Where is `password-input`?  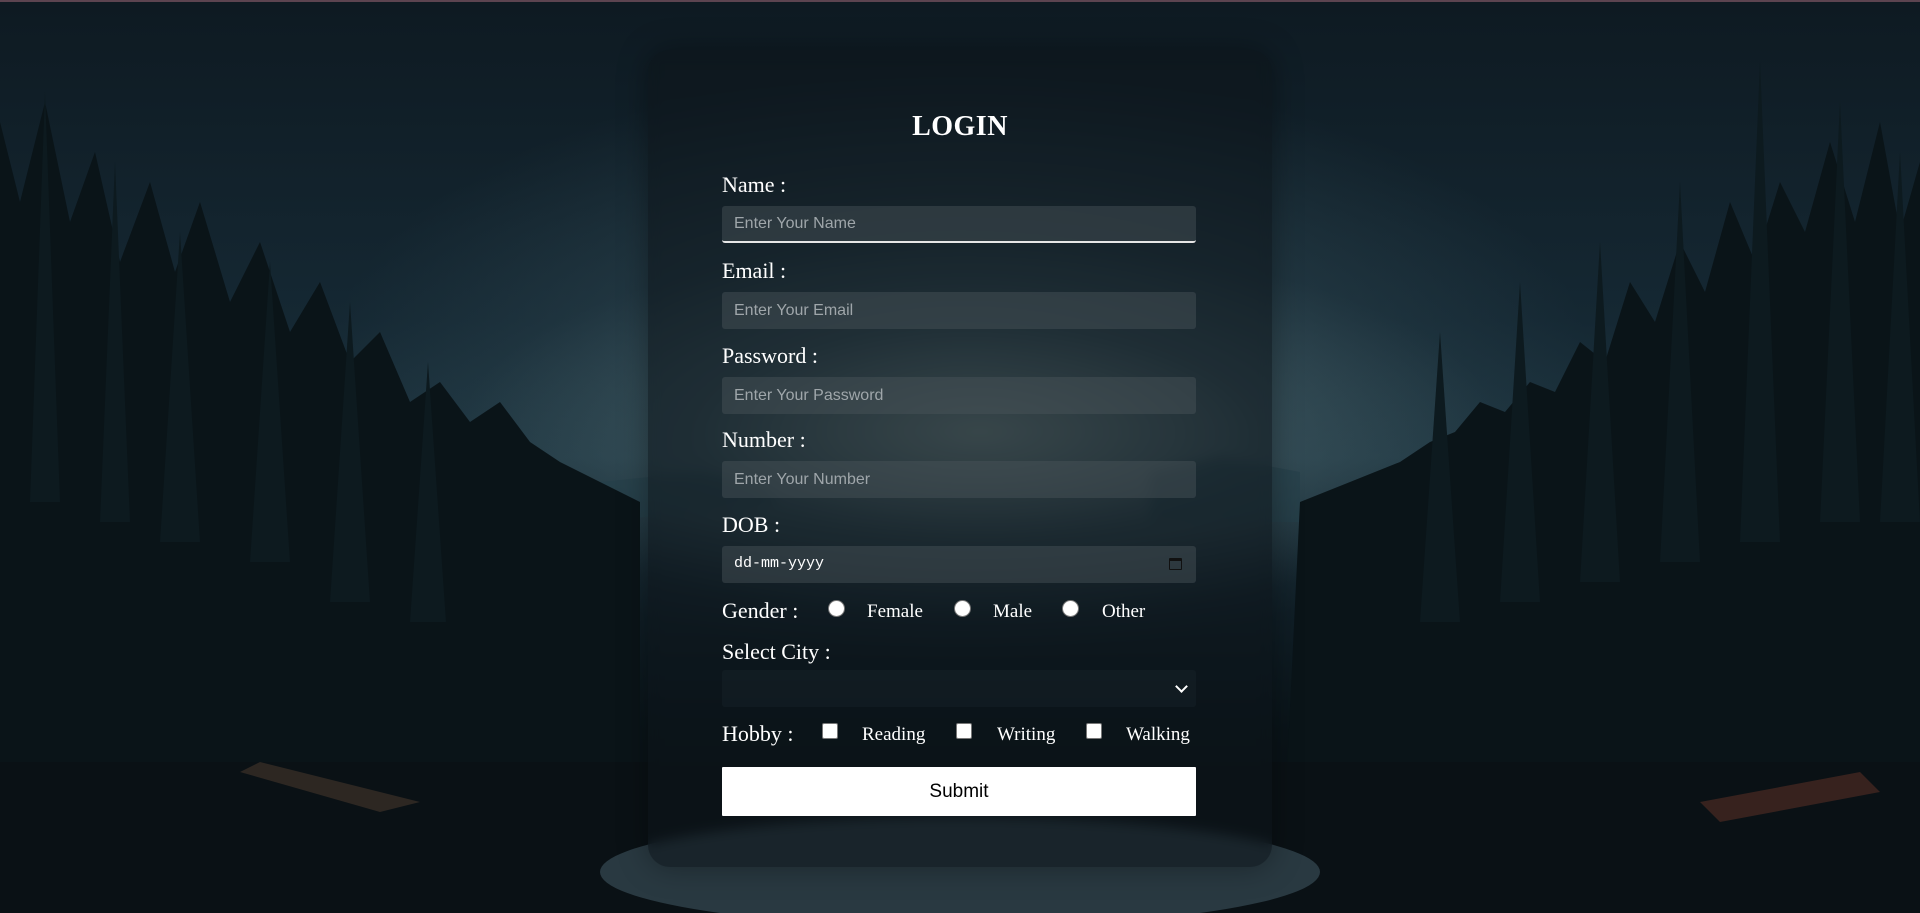 password-input is located at coordinates (959, 395).